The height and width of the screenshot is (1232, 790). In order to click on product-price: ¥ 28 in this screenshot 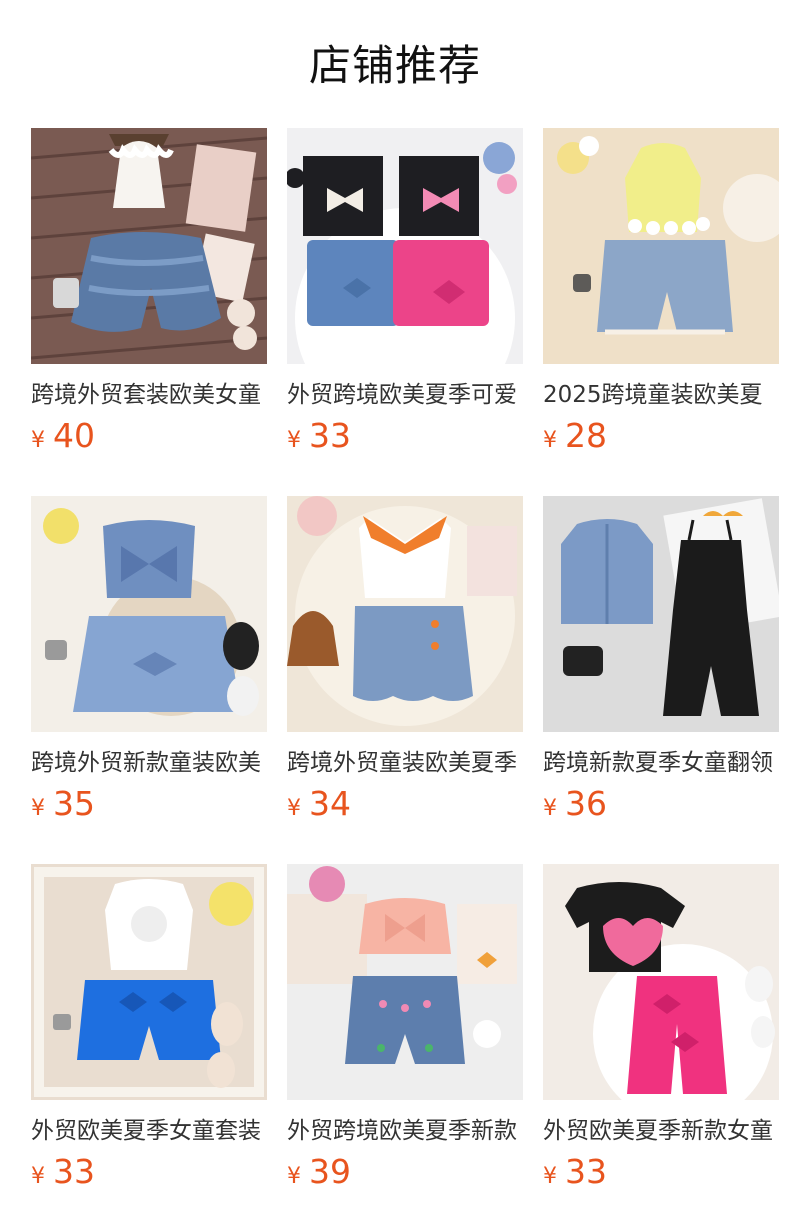, I will do `click(661, 436)`.